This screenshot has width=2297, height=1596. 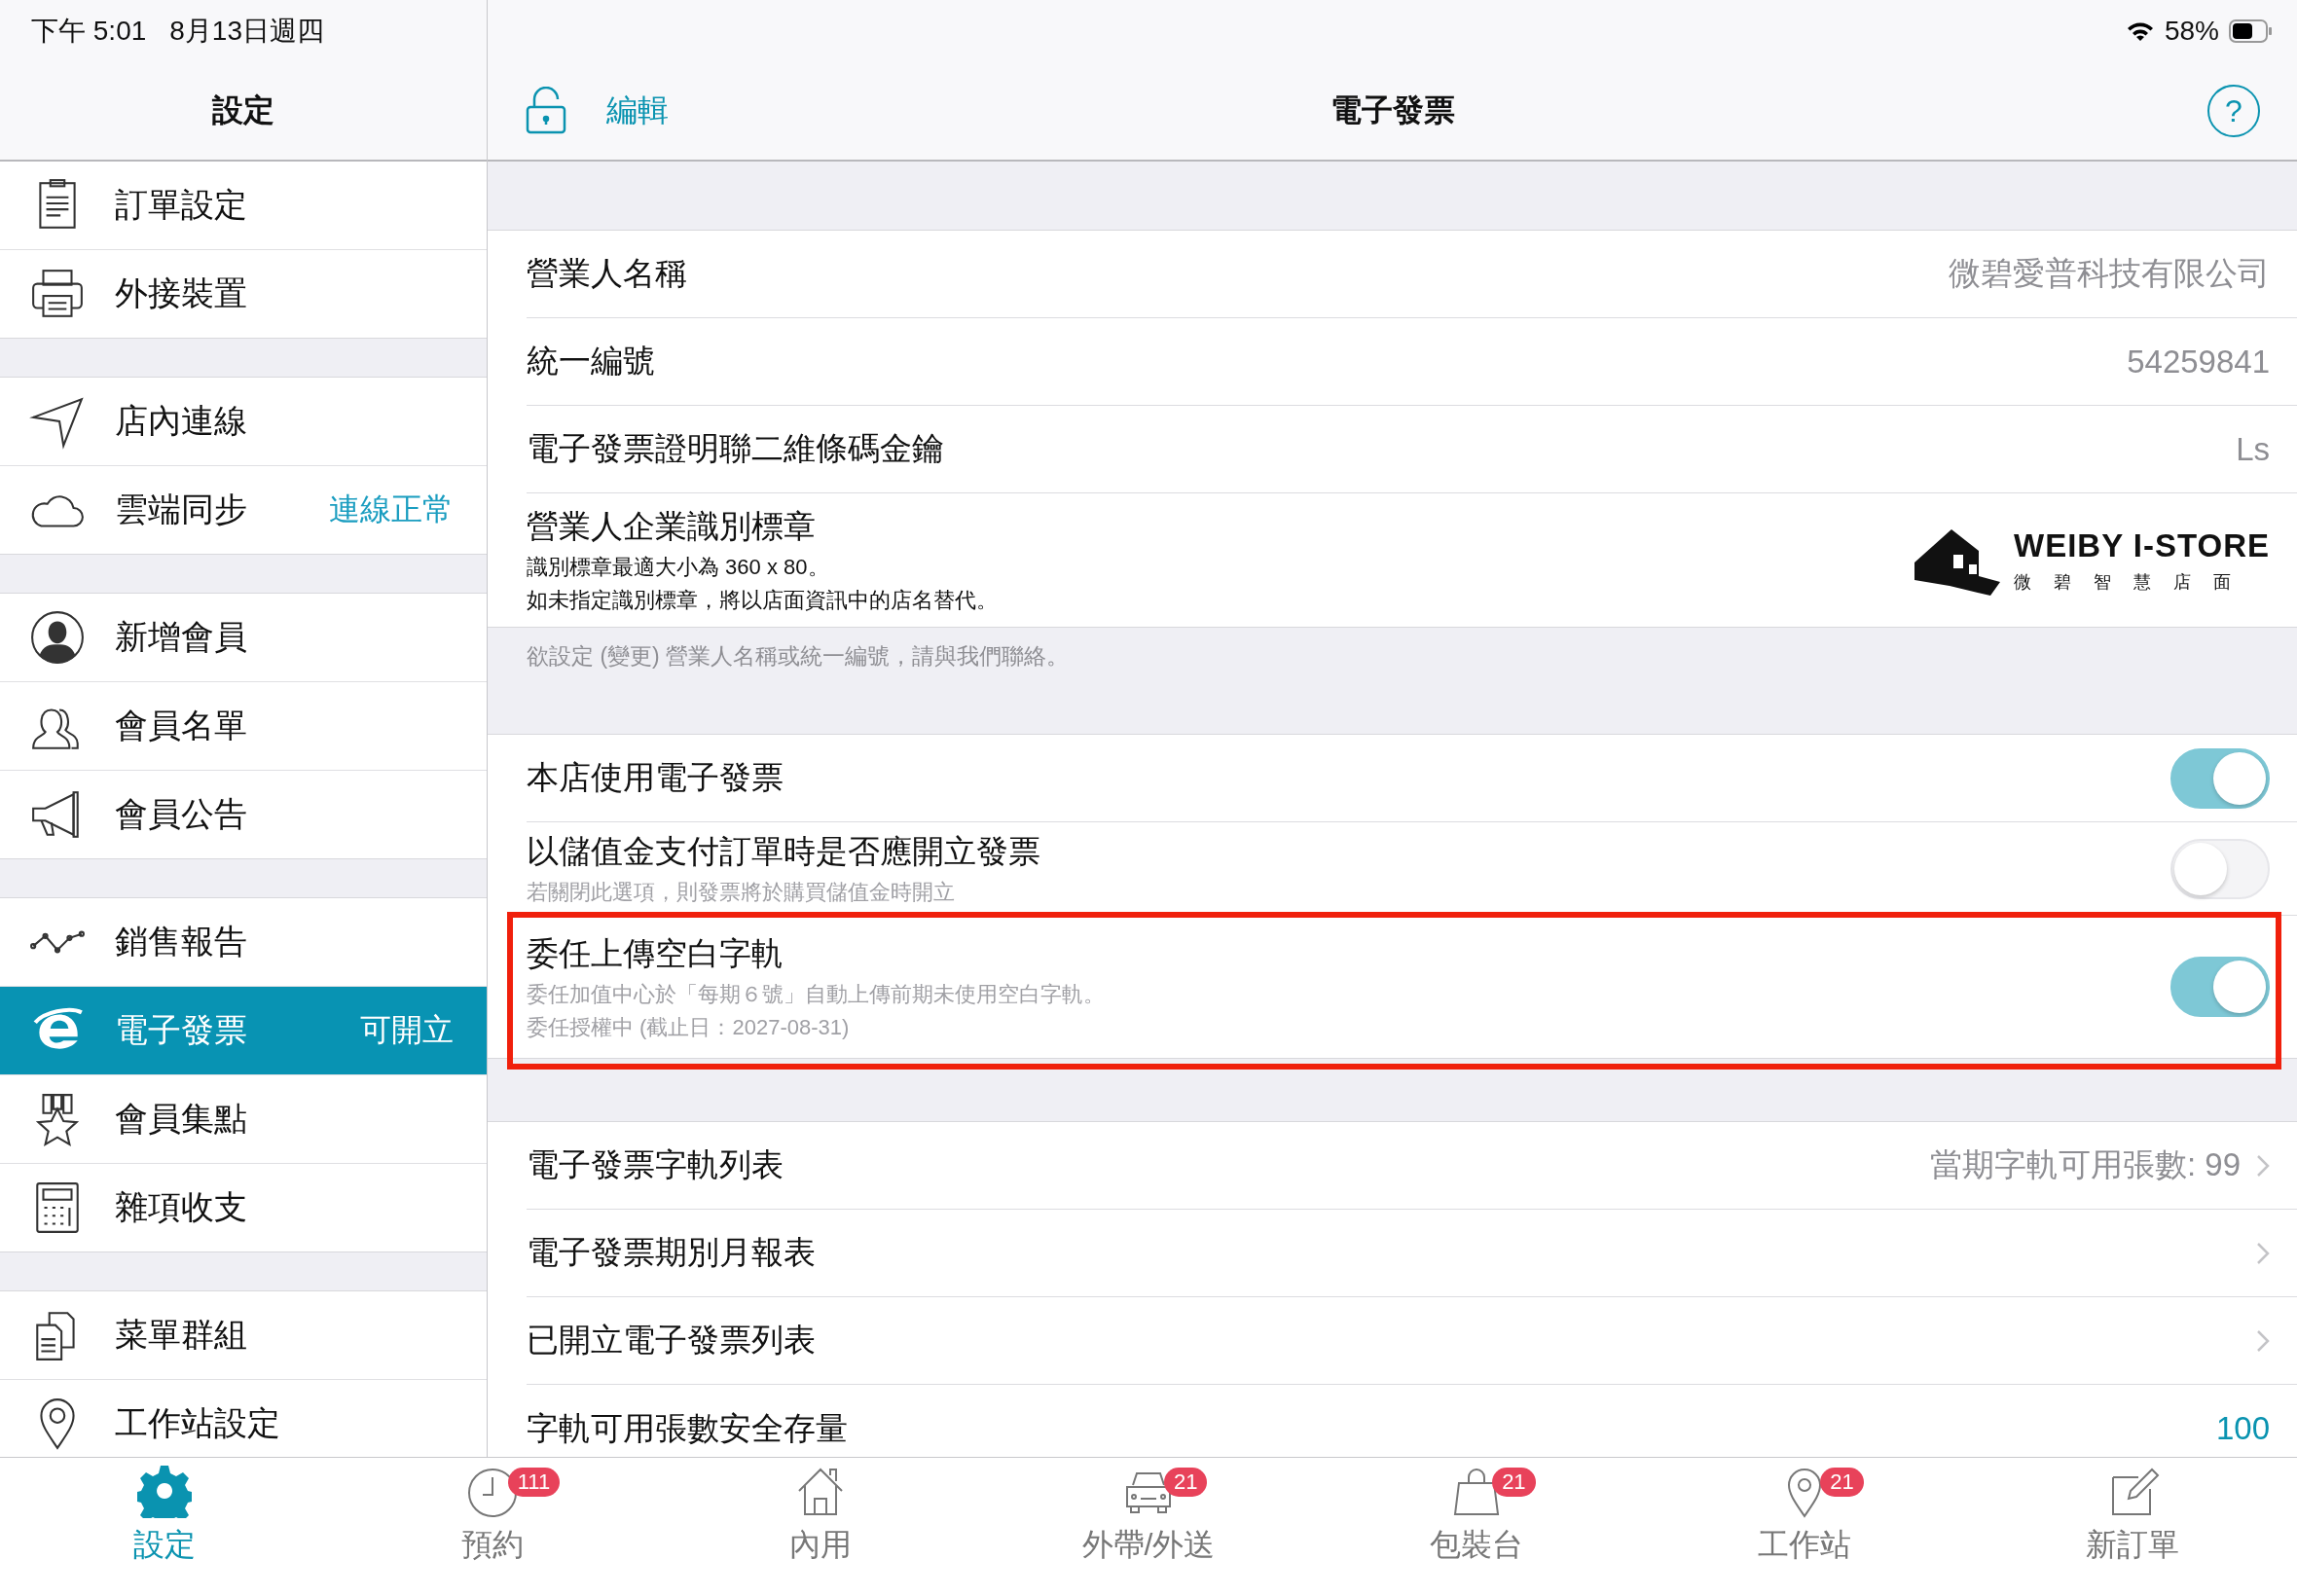 I want to click on row-note: 若關閉此選項，則發票將於購買儲值金時開立, so click(x=741, y=892).